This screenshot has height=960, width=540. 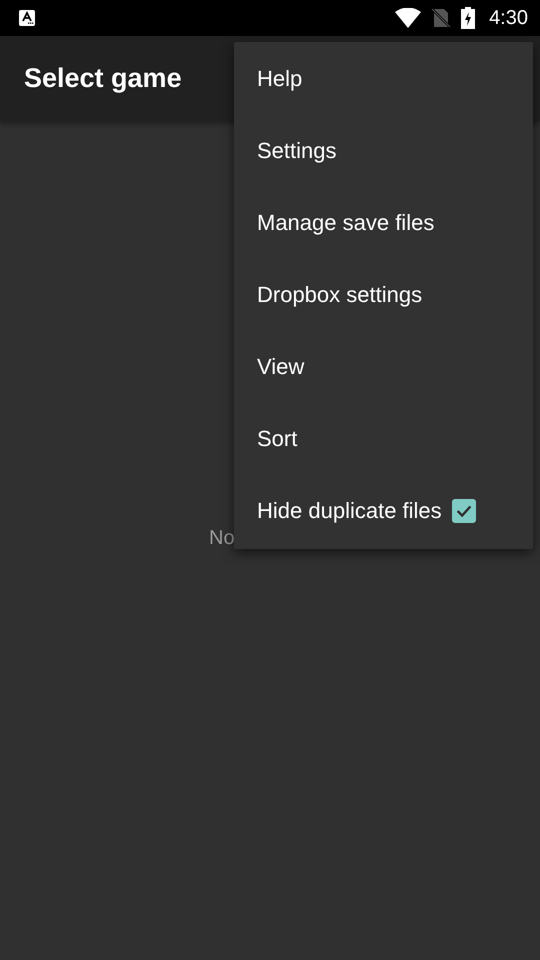 What do you see at coordinates (103, 78) in the screenshot?
I see `app-bar-title: Select game` at bounding box center [103, 78].